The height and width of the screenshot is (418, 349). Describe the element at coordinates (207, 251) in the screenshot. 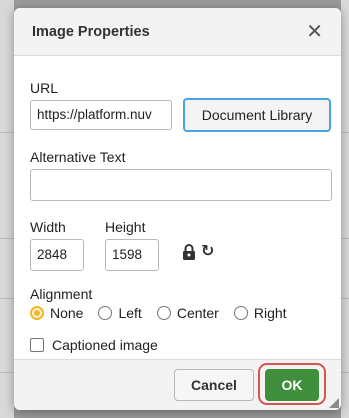

I see `refresh-icon: ↻` at that location.